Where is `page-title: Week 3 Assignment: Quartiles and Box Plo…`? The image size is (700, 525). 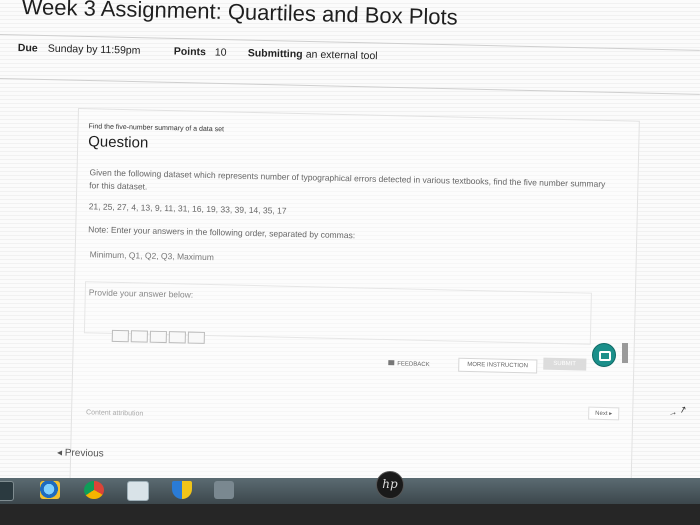 page-title: Week 3 Assignment: Quartiles and Box Plo… is located at coordinates (240, 15).